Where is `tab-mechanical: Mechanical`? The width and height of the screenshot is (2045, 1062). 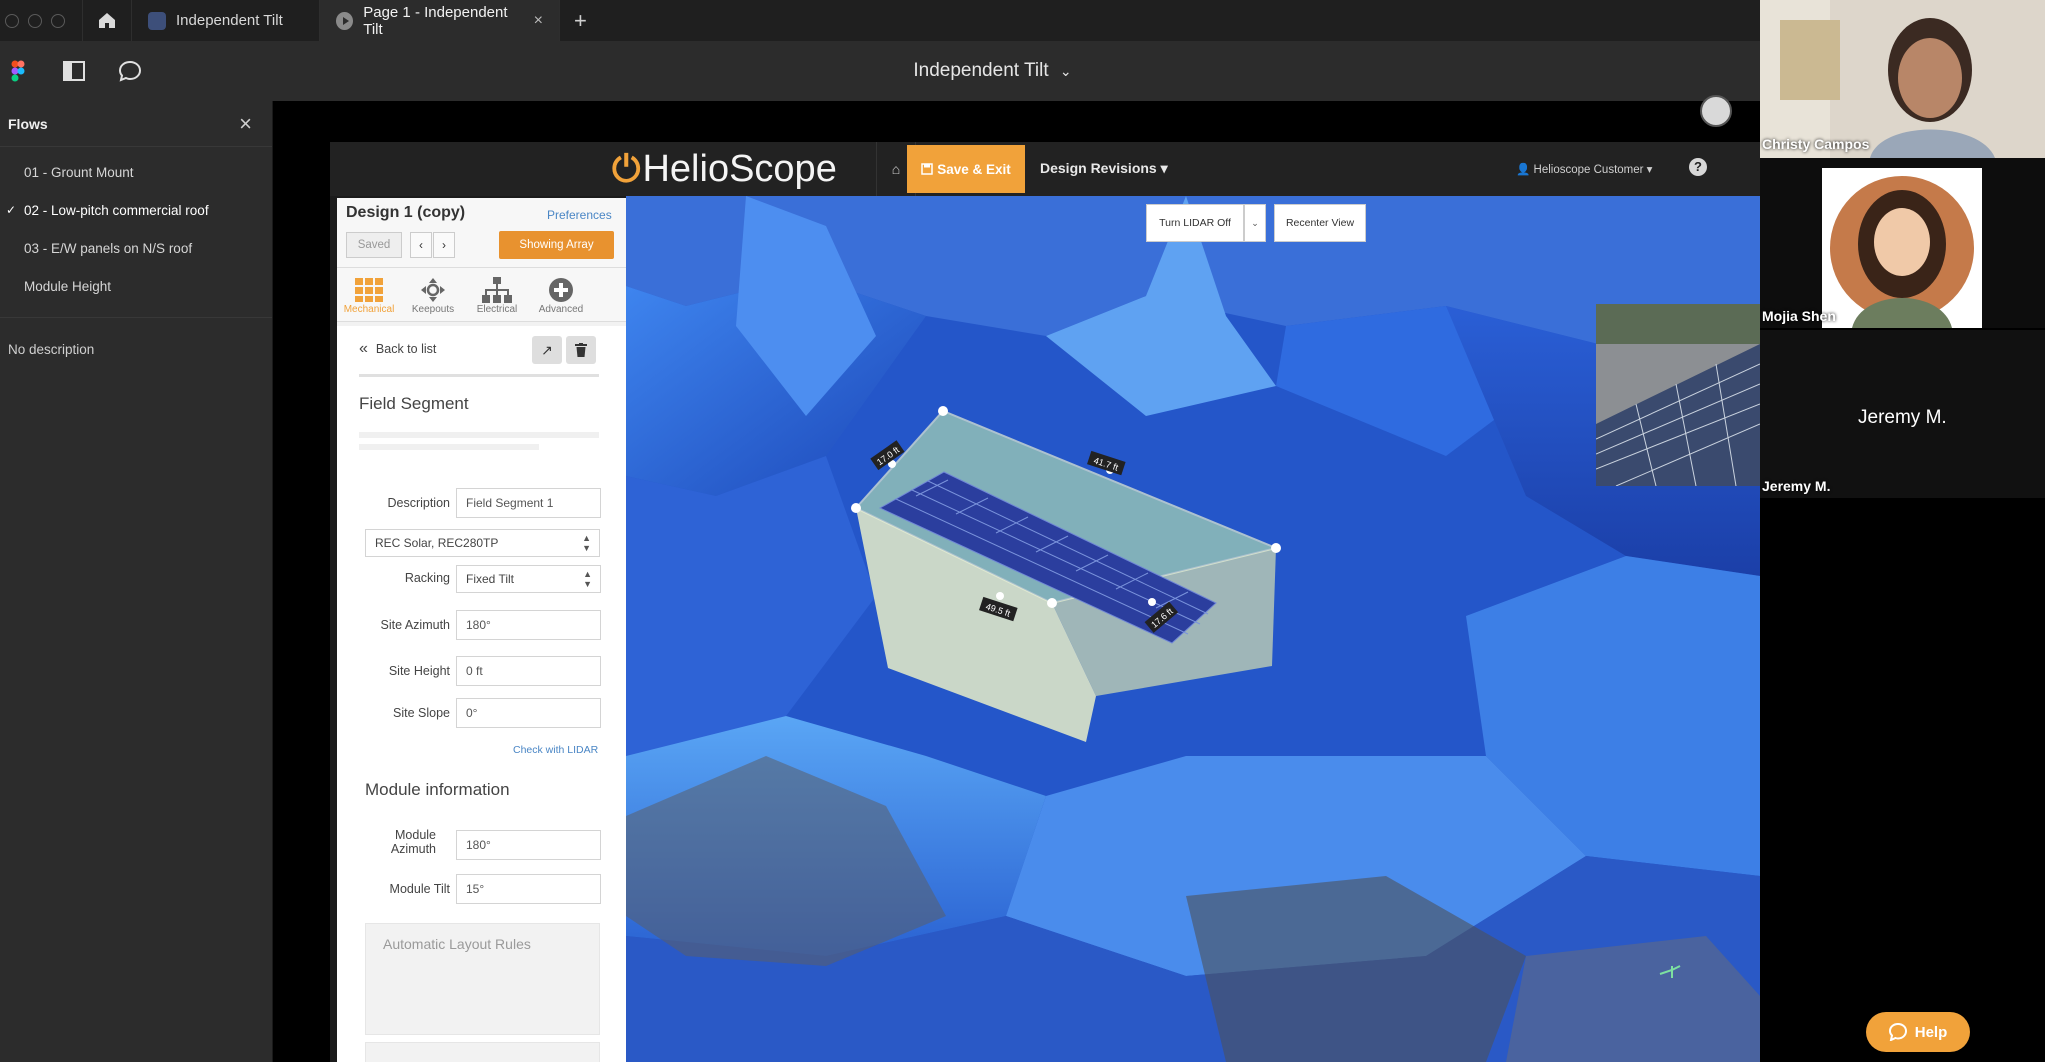
tab-mechanical: Mechanical is located at coordinates (369, 294).